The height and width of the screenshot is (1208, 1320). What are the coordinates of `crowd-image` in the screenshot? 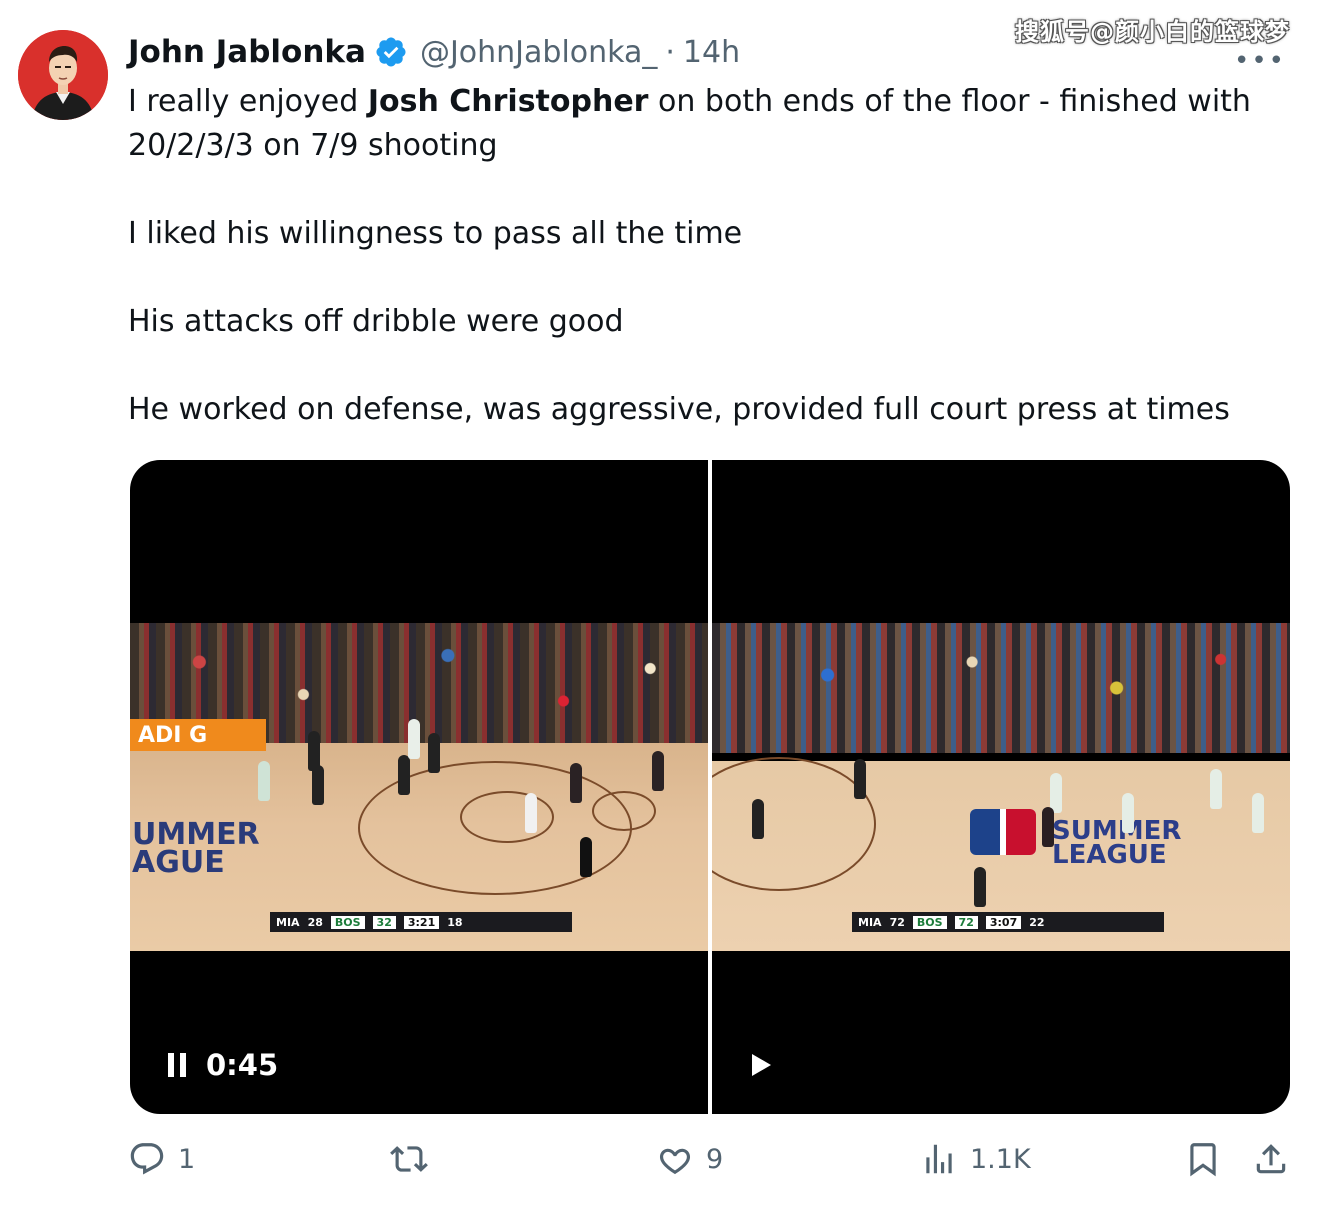 It's located at (1001, 688).